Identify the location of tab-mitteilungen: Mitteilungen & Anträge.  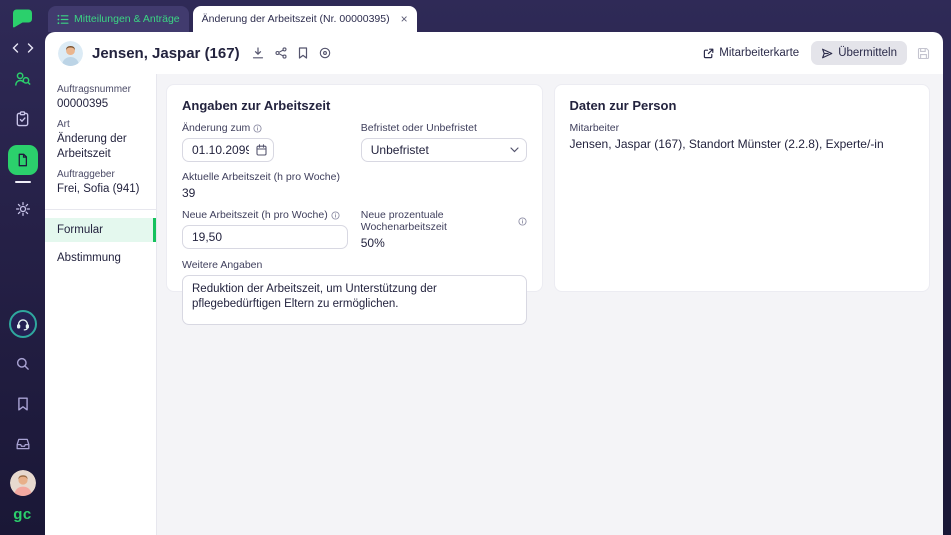
(118, 19).